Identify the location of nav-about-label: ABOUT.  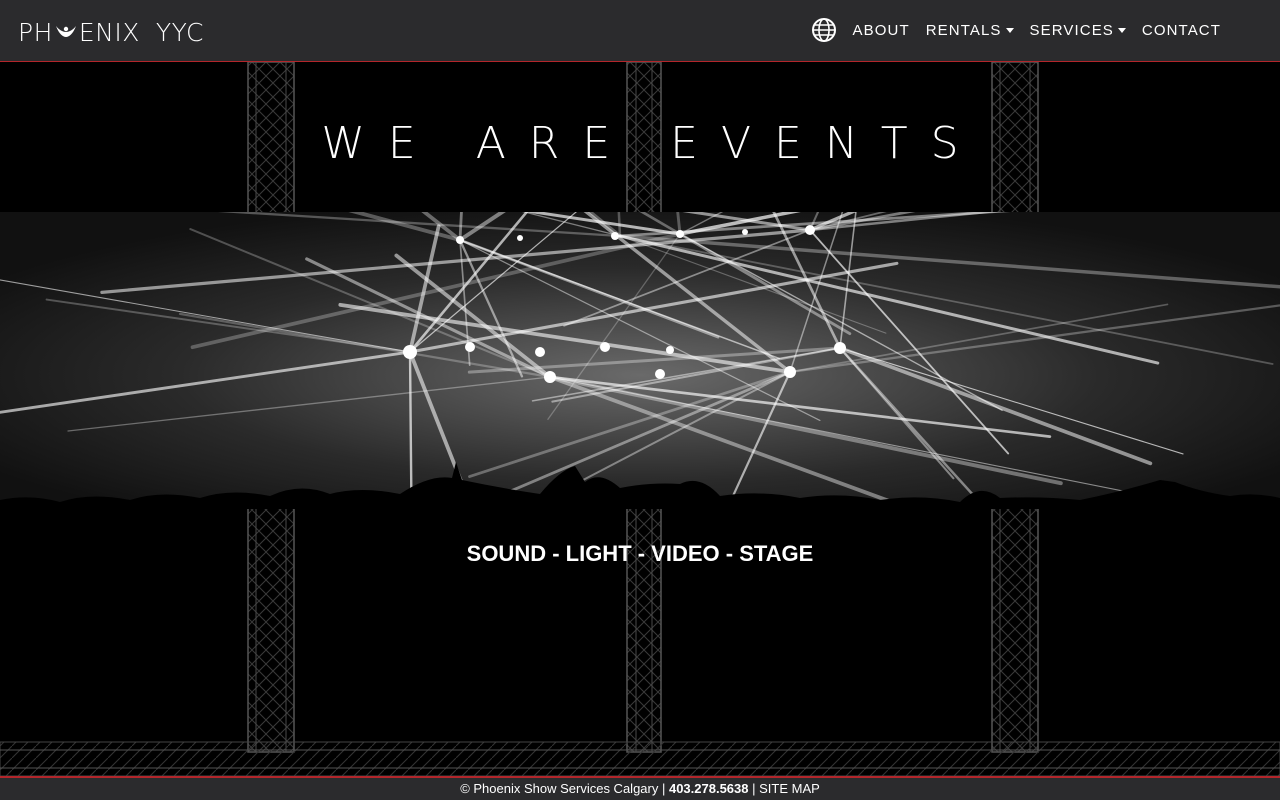
(881, 30).